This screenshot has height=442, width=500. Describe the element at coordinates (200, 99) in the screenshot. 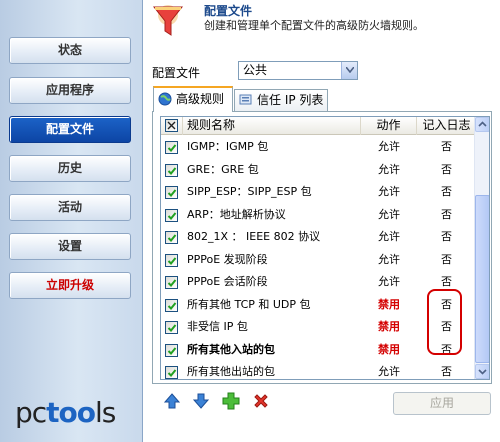

I see `tab-label: 高级规则` at that location.